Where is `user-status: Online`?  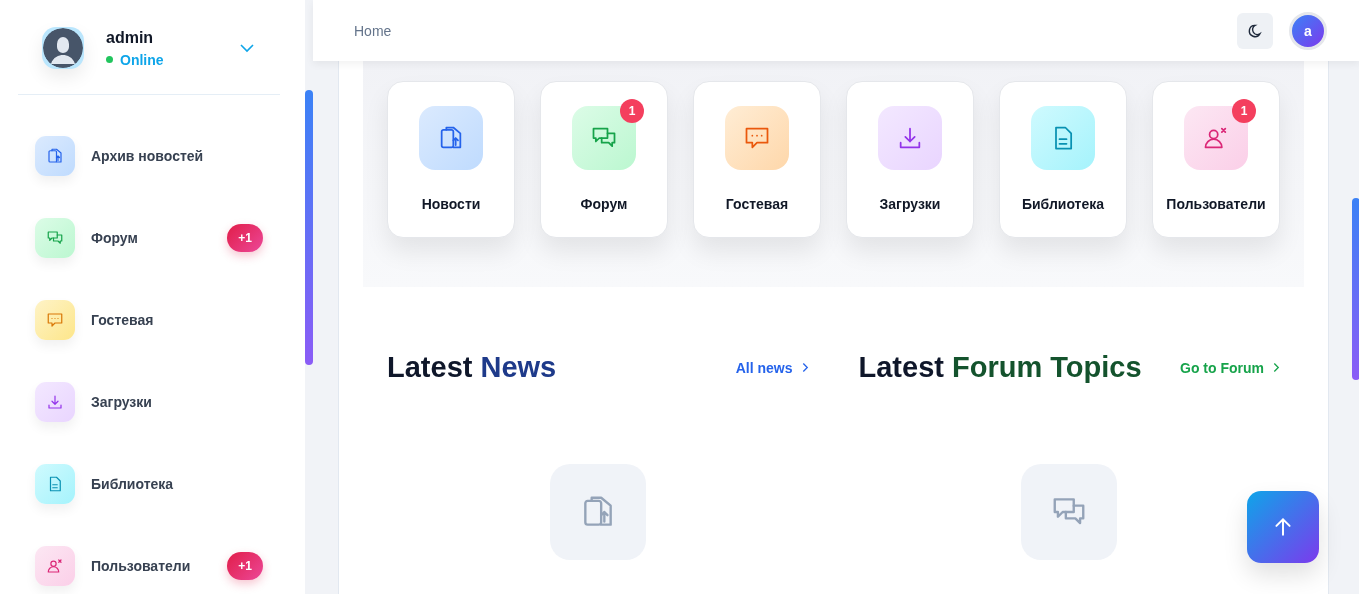 user-status: Online is located at coordinates (142, 59).